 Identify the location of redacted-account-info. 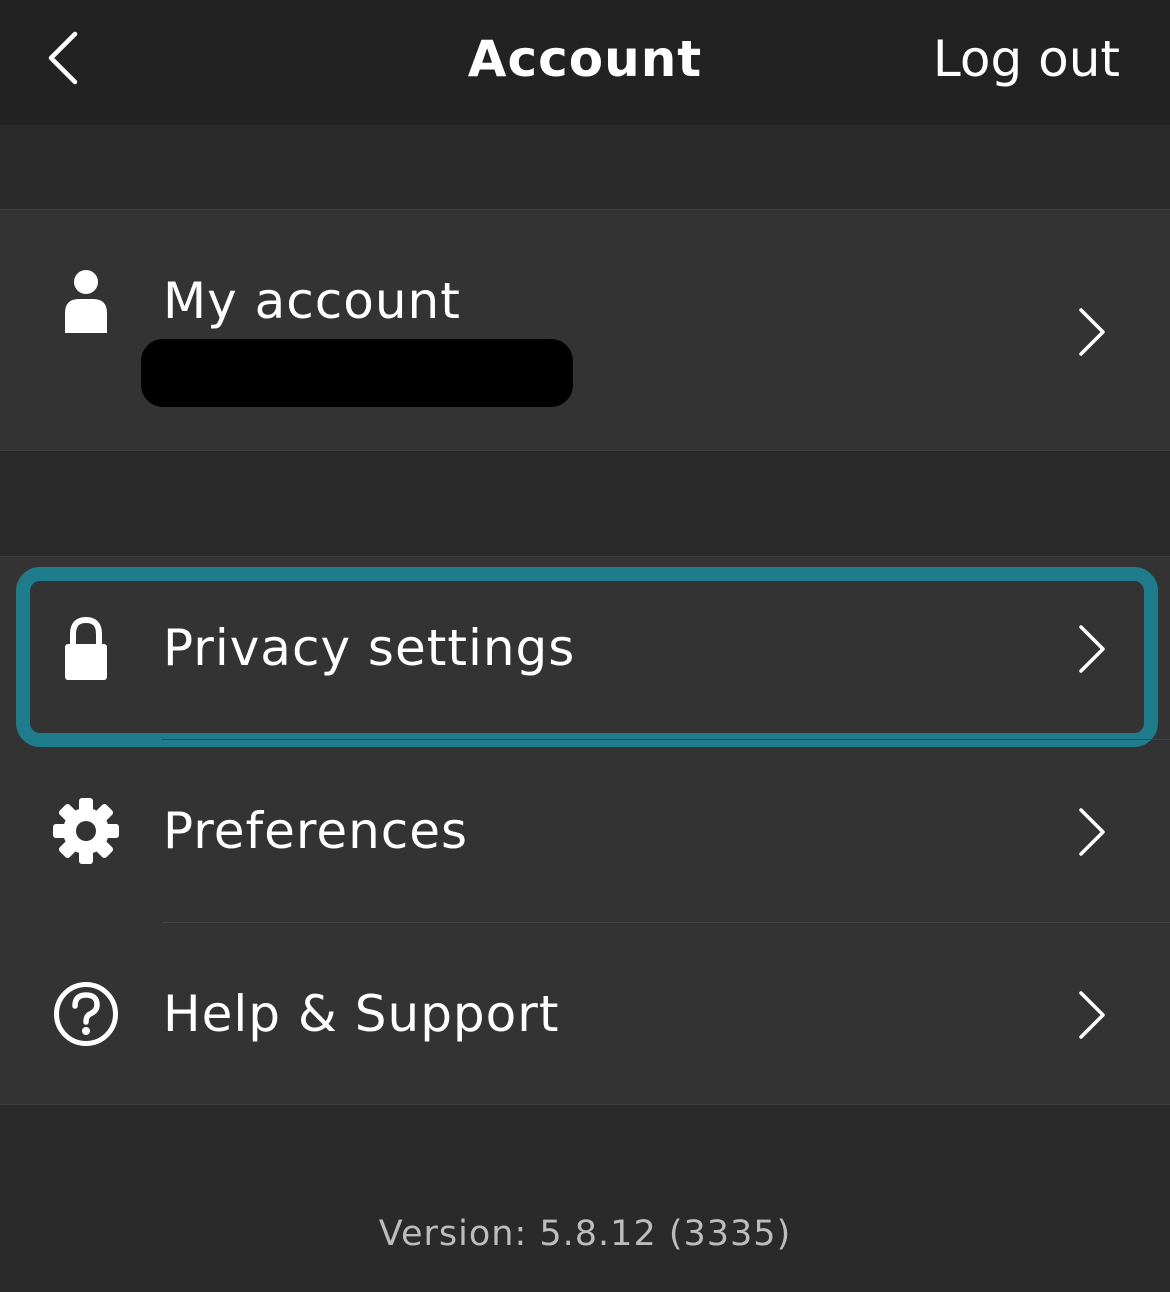
(357, 373).